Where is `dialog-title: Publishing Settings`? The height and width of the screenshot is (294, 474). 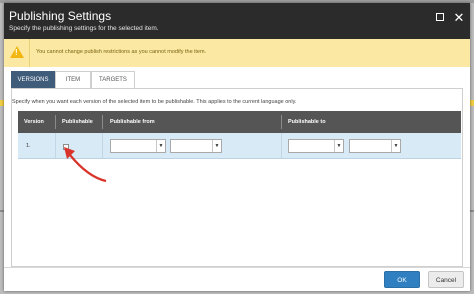 dialog-title: Publishing Settings is located at coordinates (60, 16).